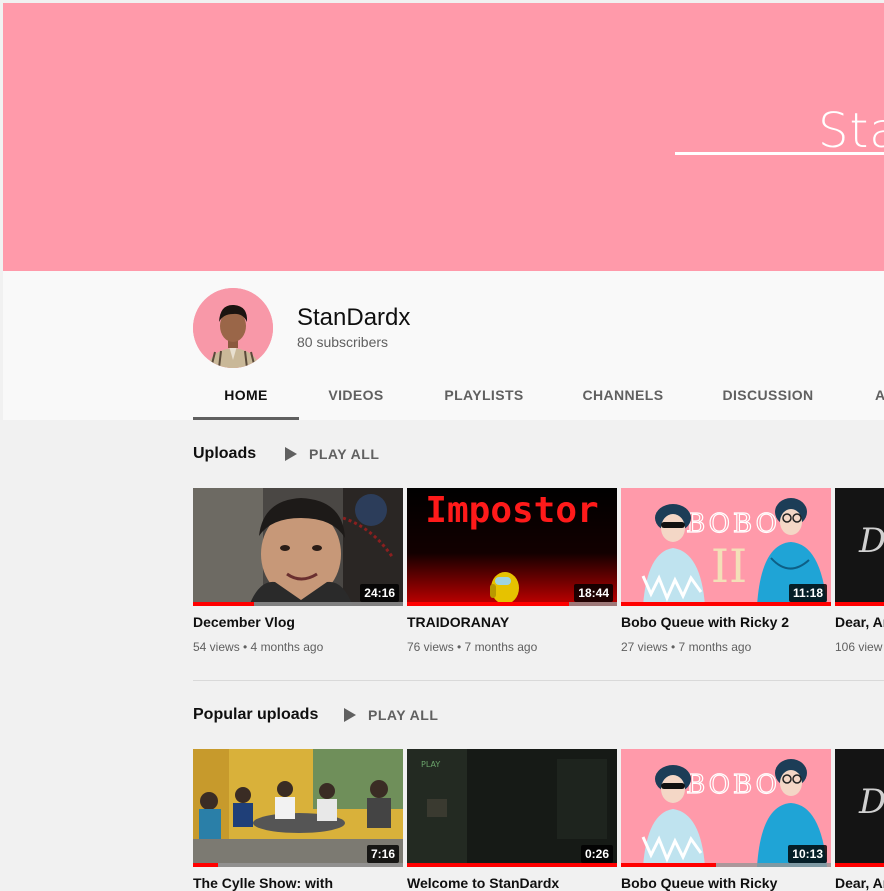  What do you see at coordinates (356, 398) in the screenshot?
I see `tab-videos: VIDEOS` at bounding box center [356, 398].